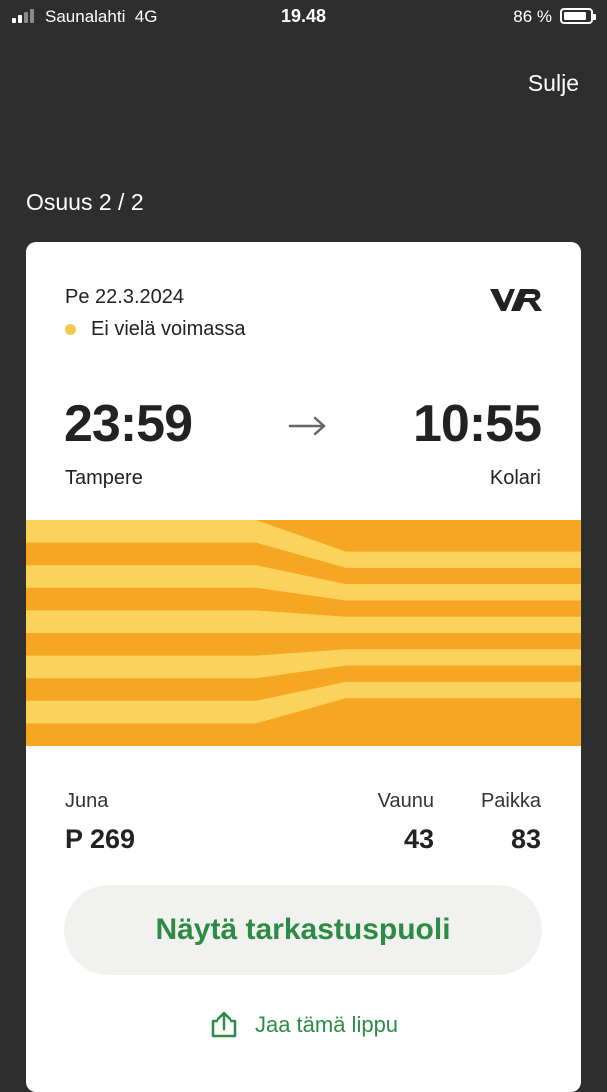 The image size is (607, 1092). I want to click on travel-date: Pe 22.3.2024, so click(124, 297).